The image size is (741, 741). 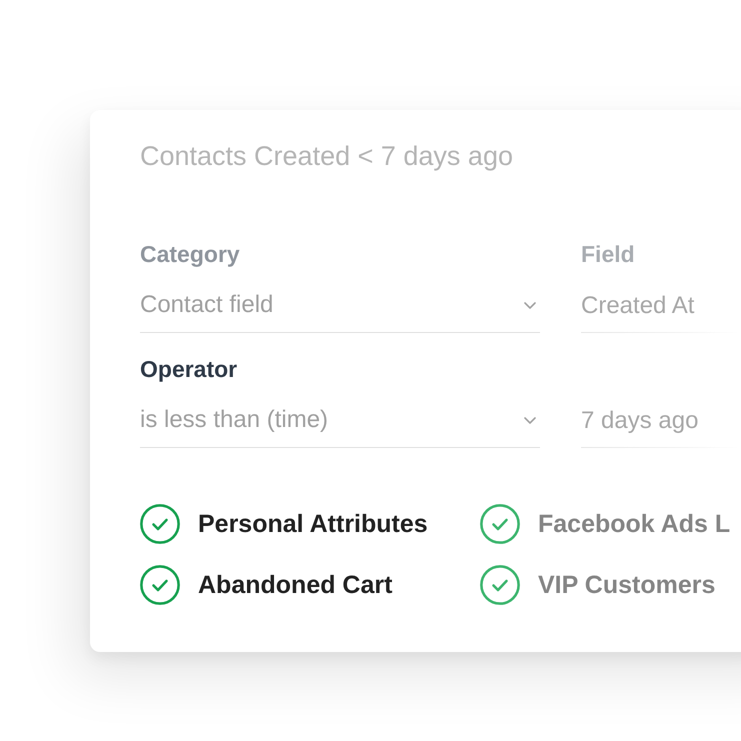 I want to click on dropdown-field: Contact field, so click(x=340, y=311).